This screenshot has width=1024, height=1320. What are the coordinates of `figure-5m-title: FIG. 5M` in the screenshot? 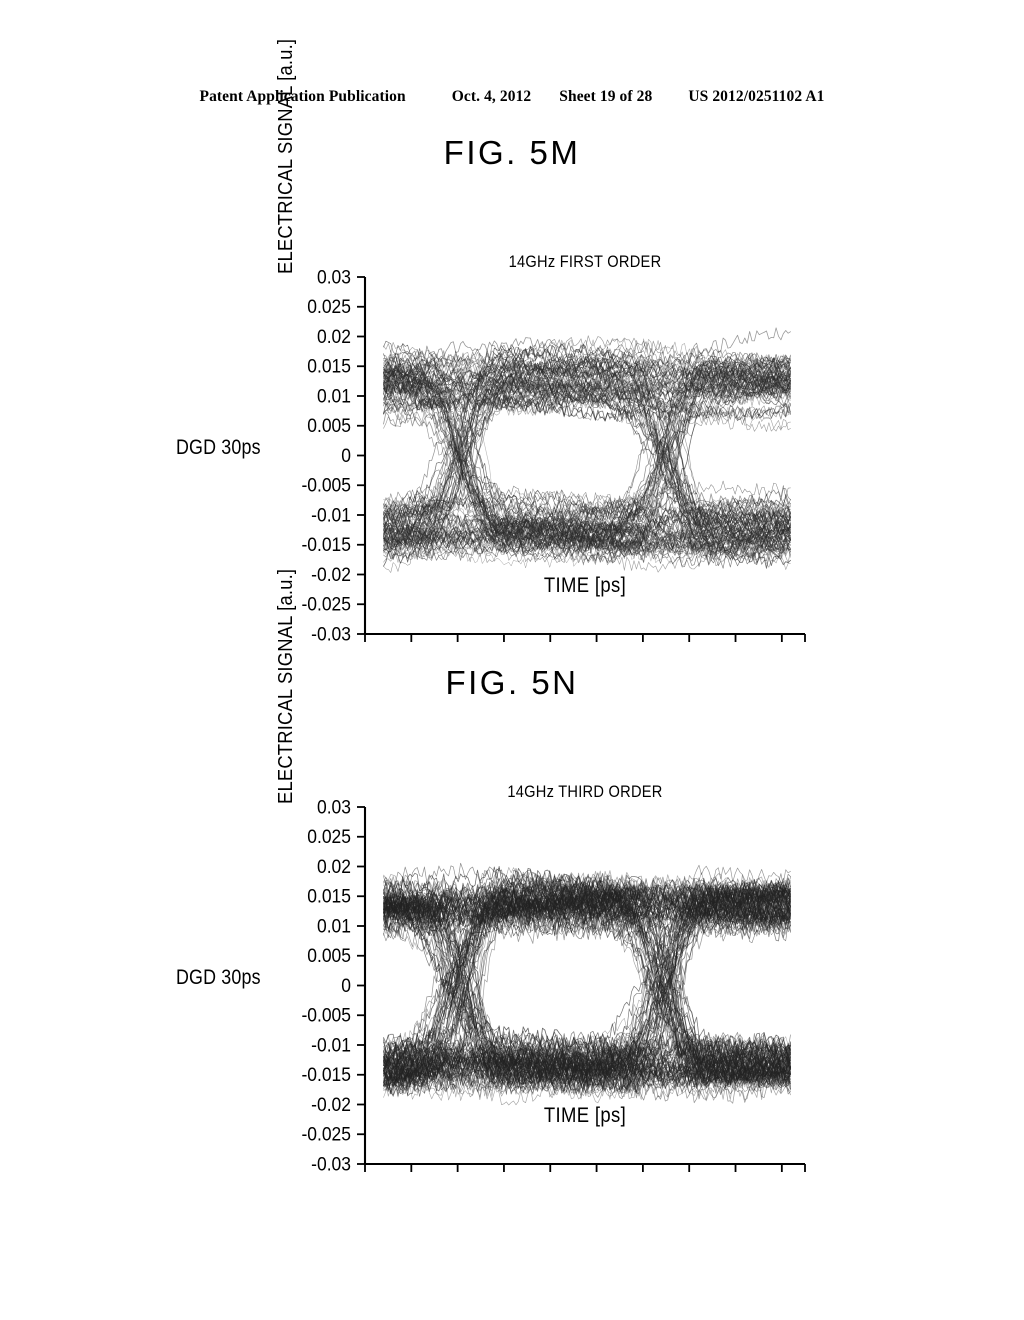 It's located at (512, 152).